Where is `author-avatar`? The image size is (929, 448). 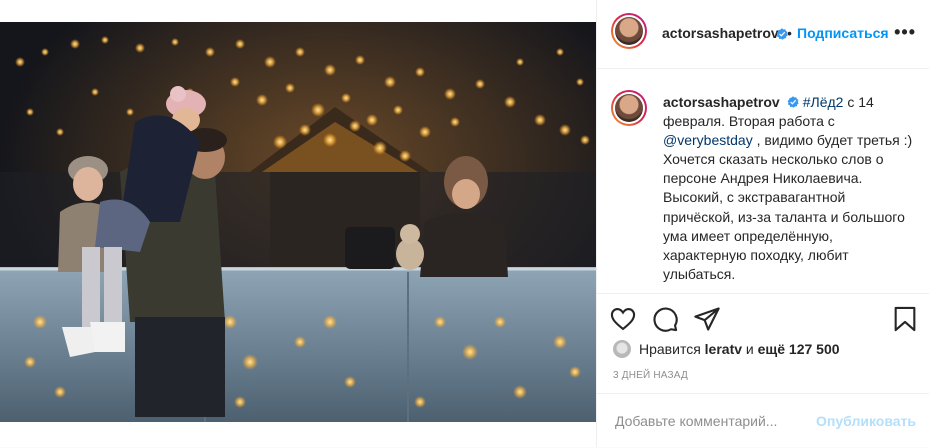
author-avatar is located at coordinates (629, 31).